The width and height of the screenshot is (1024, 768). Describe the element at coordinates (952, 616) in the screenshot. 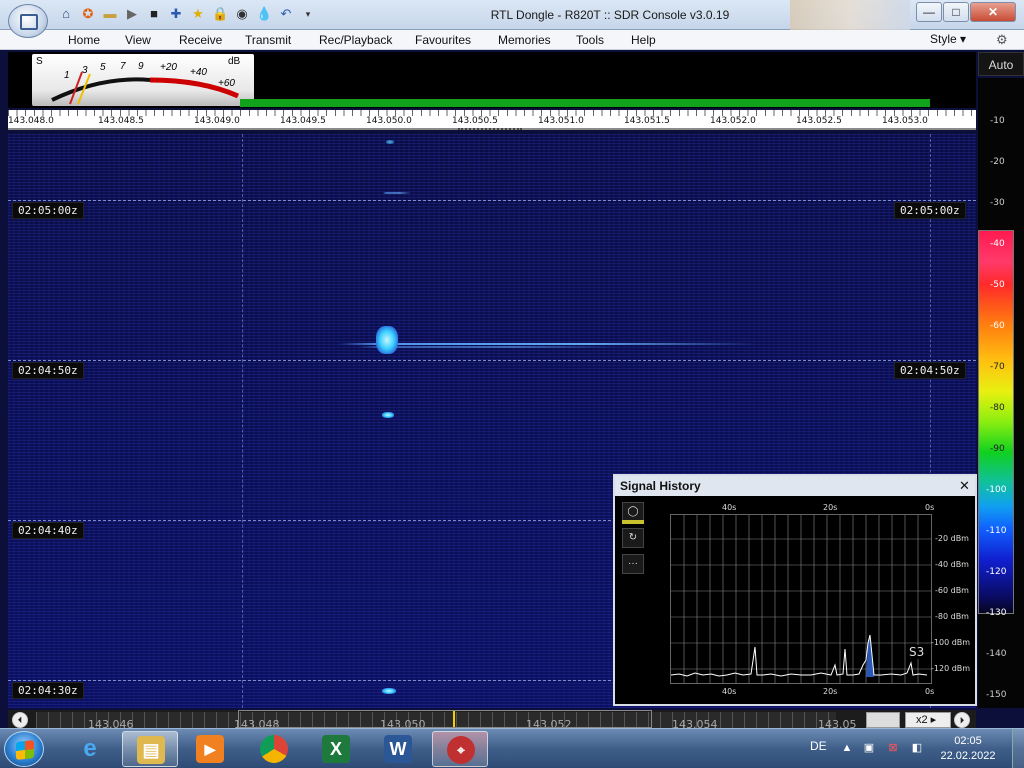

I see `y-tick: -80 dBm` at that location.